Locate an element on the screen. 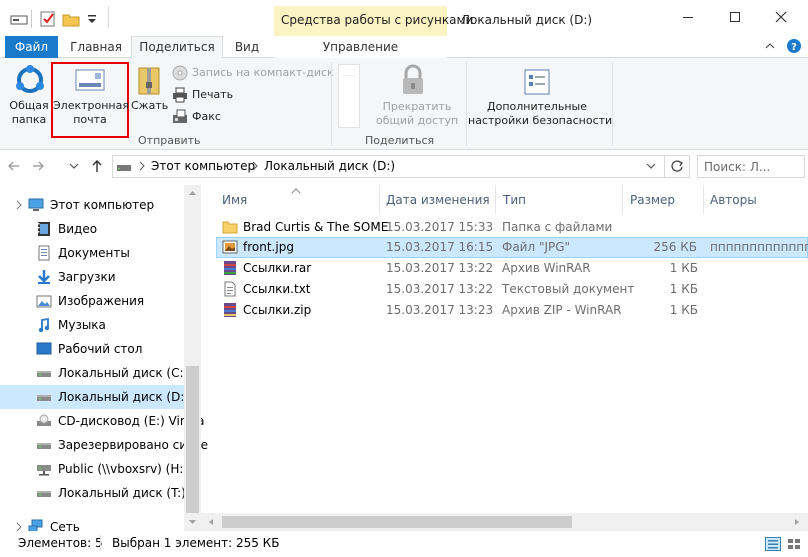 This screenshot has height=557, width=808. chevron-down-icon is located at coordinates (651, 166).